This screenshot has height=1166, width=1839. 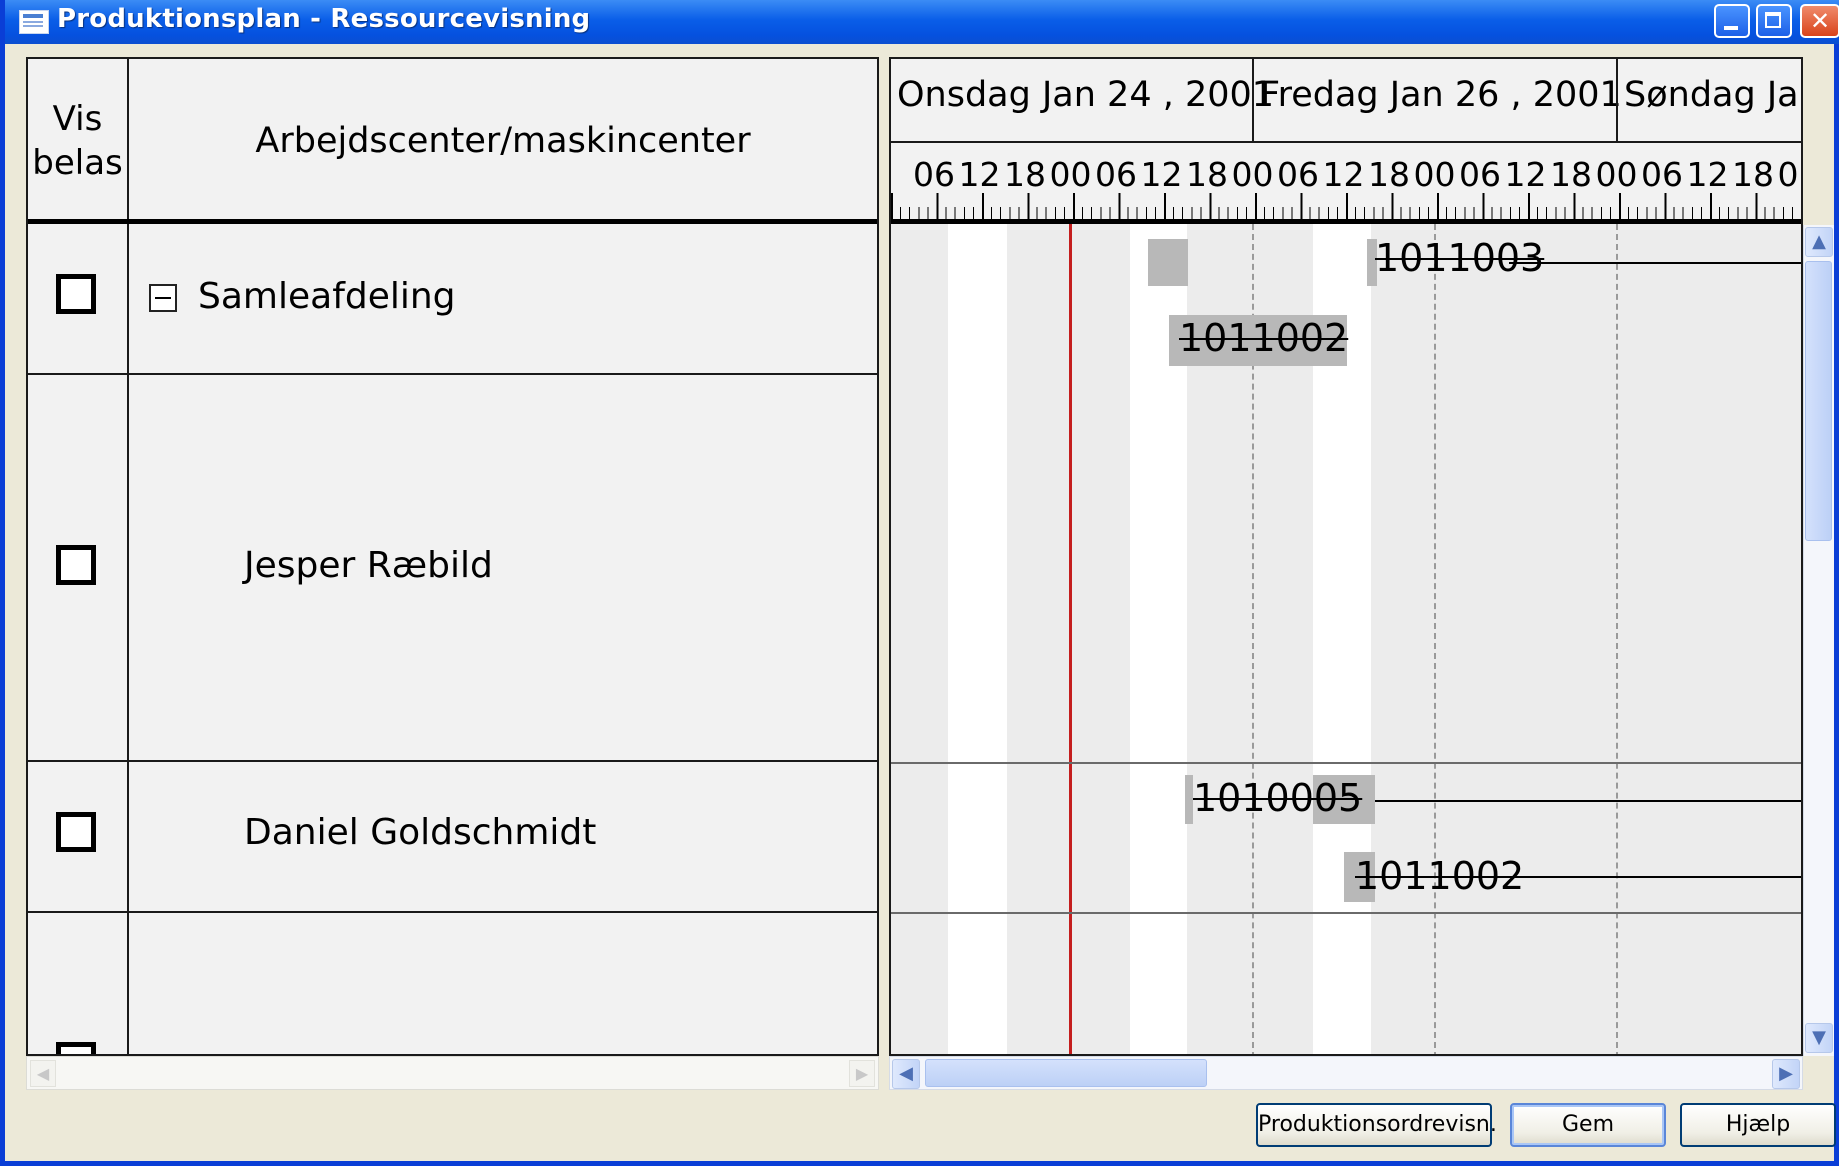 What do you see at coordinates (1277, 798) in the screenshot?
I see `task-label: 1010005` at bounding box center [1277, 798].